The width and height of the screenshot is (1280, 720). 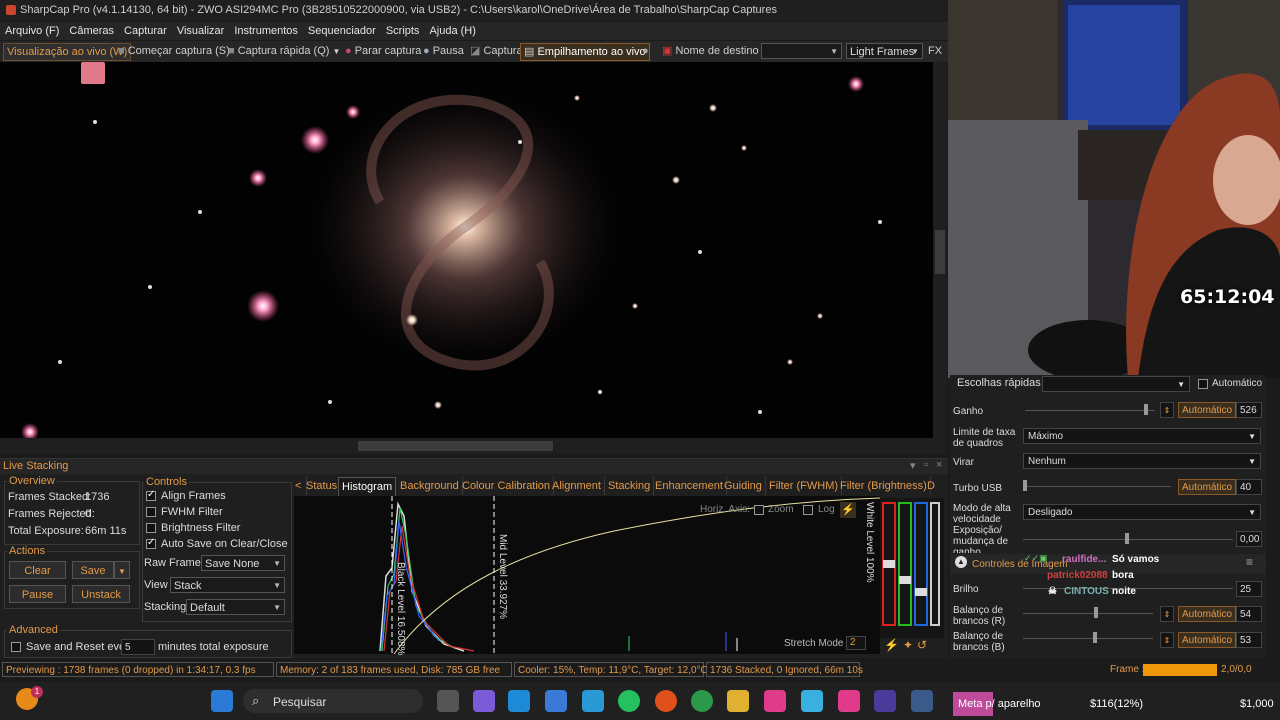 What do you see at coordinates (1088, 641) in the screenshot?
I see `wb-b-slider` at bounding box center [1088, 641].